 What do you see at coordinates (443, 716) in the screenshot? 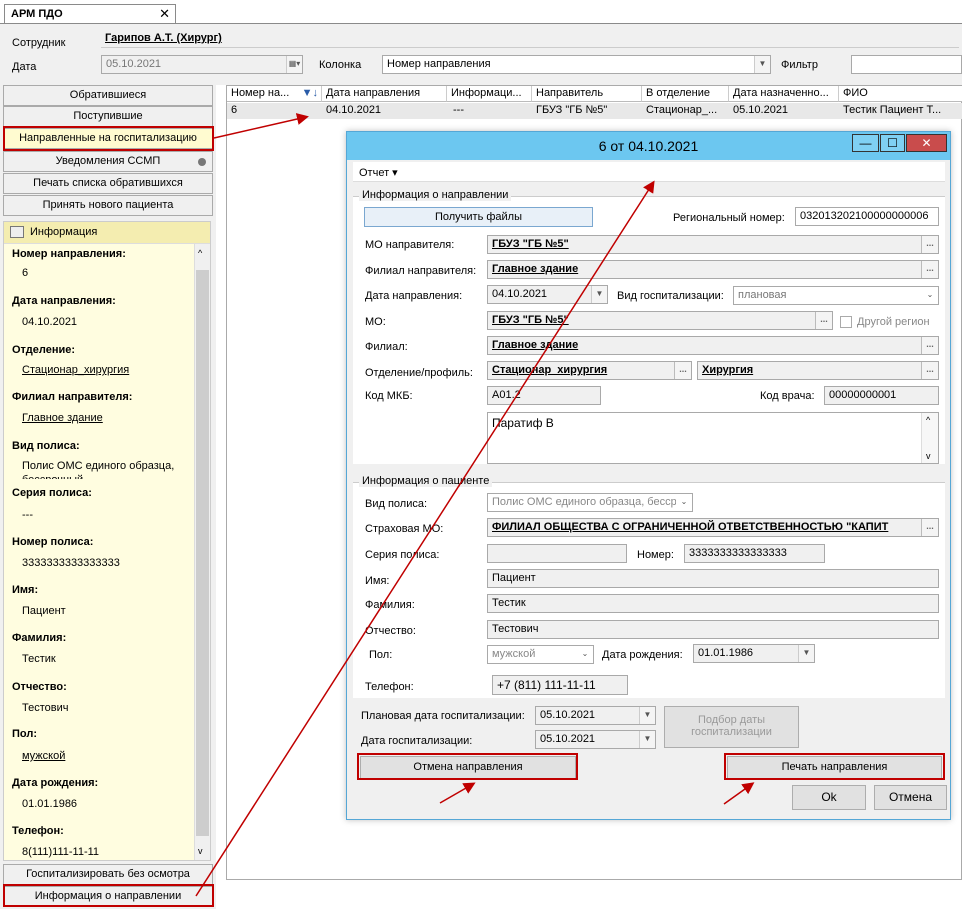
I see `plan-date-label: Плановая дата госпитализации:` at bounding box center [443, 716].